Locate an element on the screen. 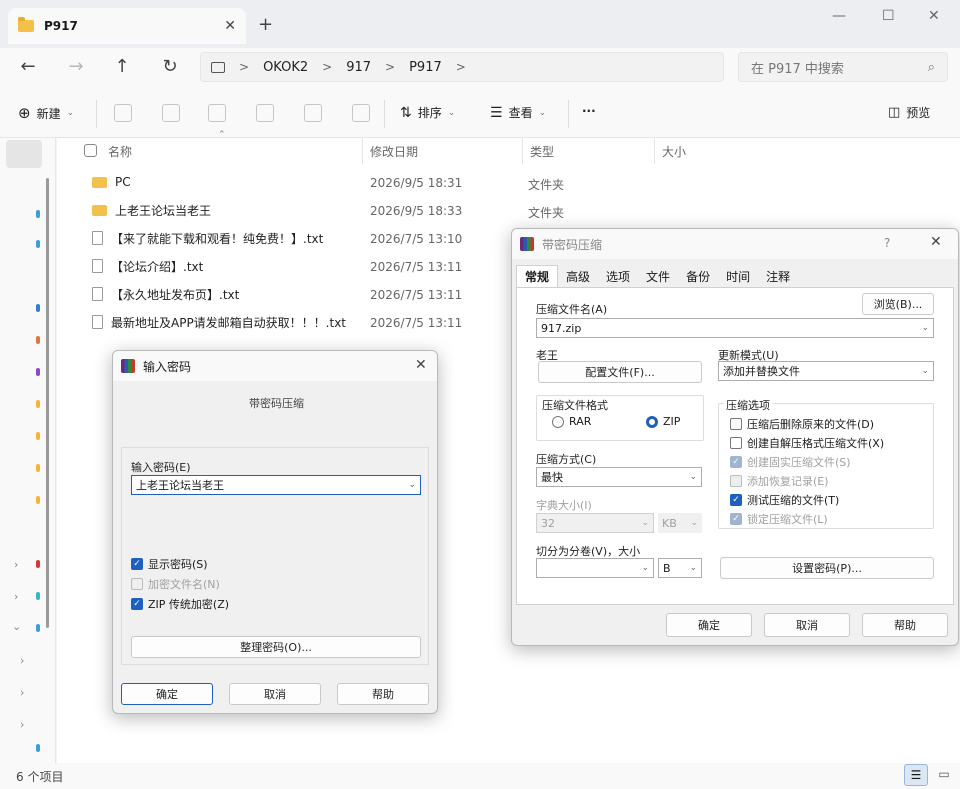  search-input: 在 P917 中搜索 ⌕ is located at coordinates (843, 67).